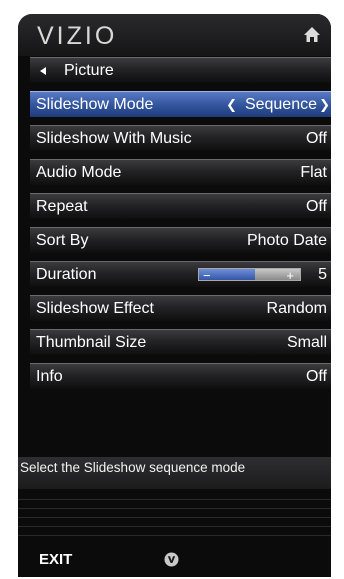 This screenshot has width=344, height=579. Describe the element at coordinates (322, 274) in the screenshot. I see `menu-item-value: 5` at that location.